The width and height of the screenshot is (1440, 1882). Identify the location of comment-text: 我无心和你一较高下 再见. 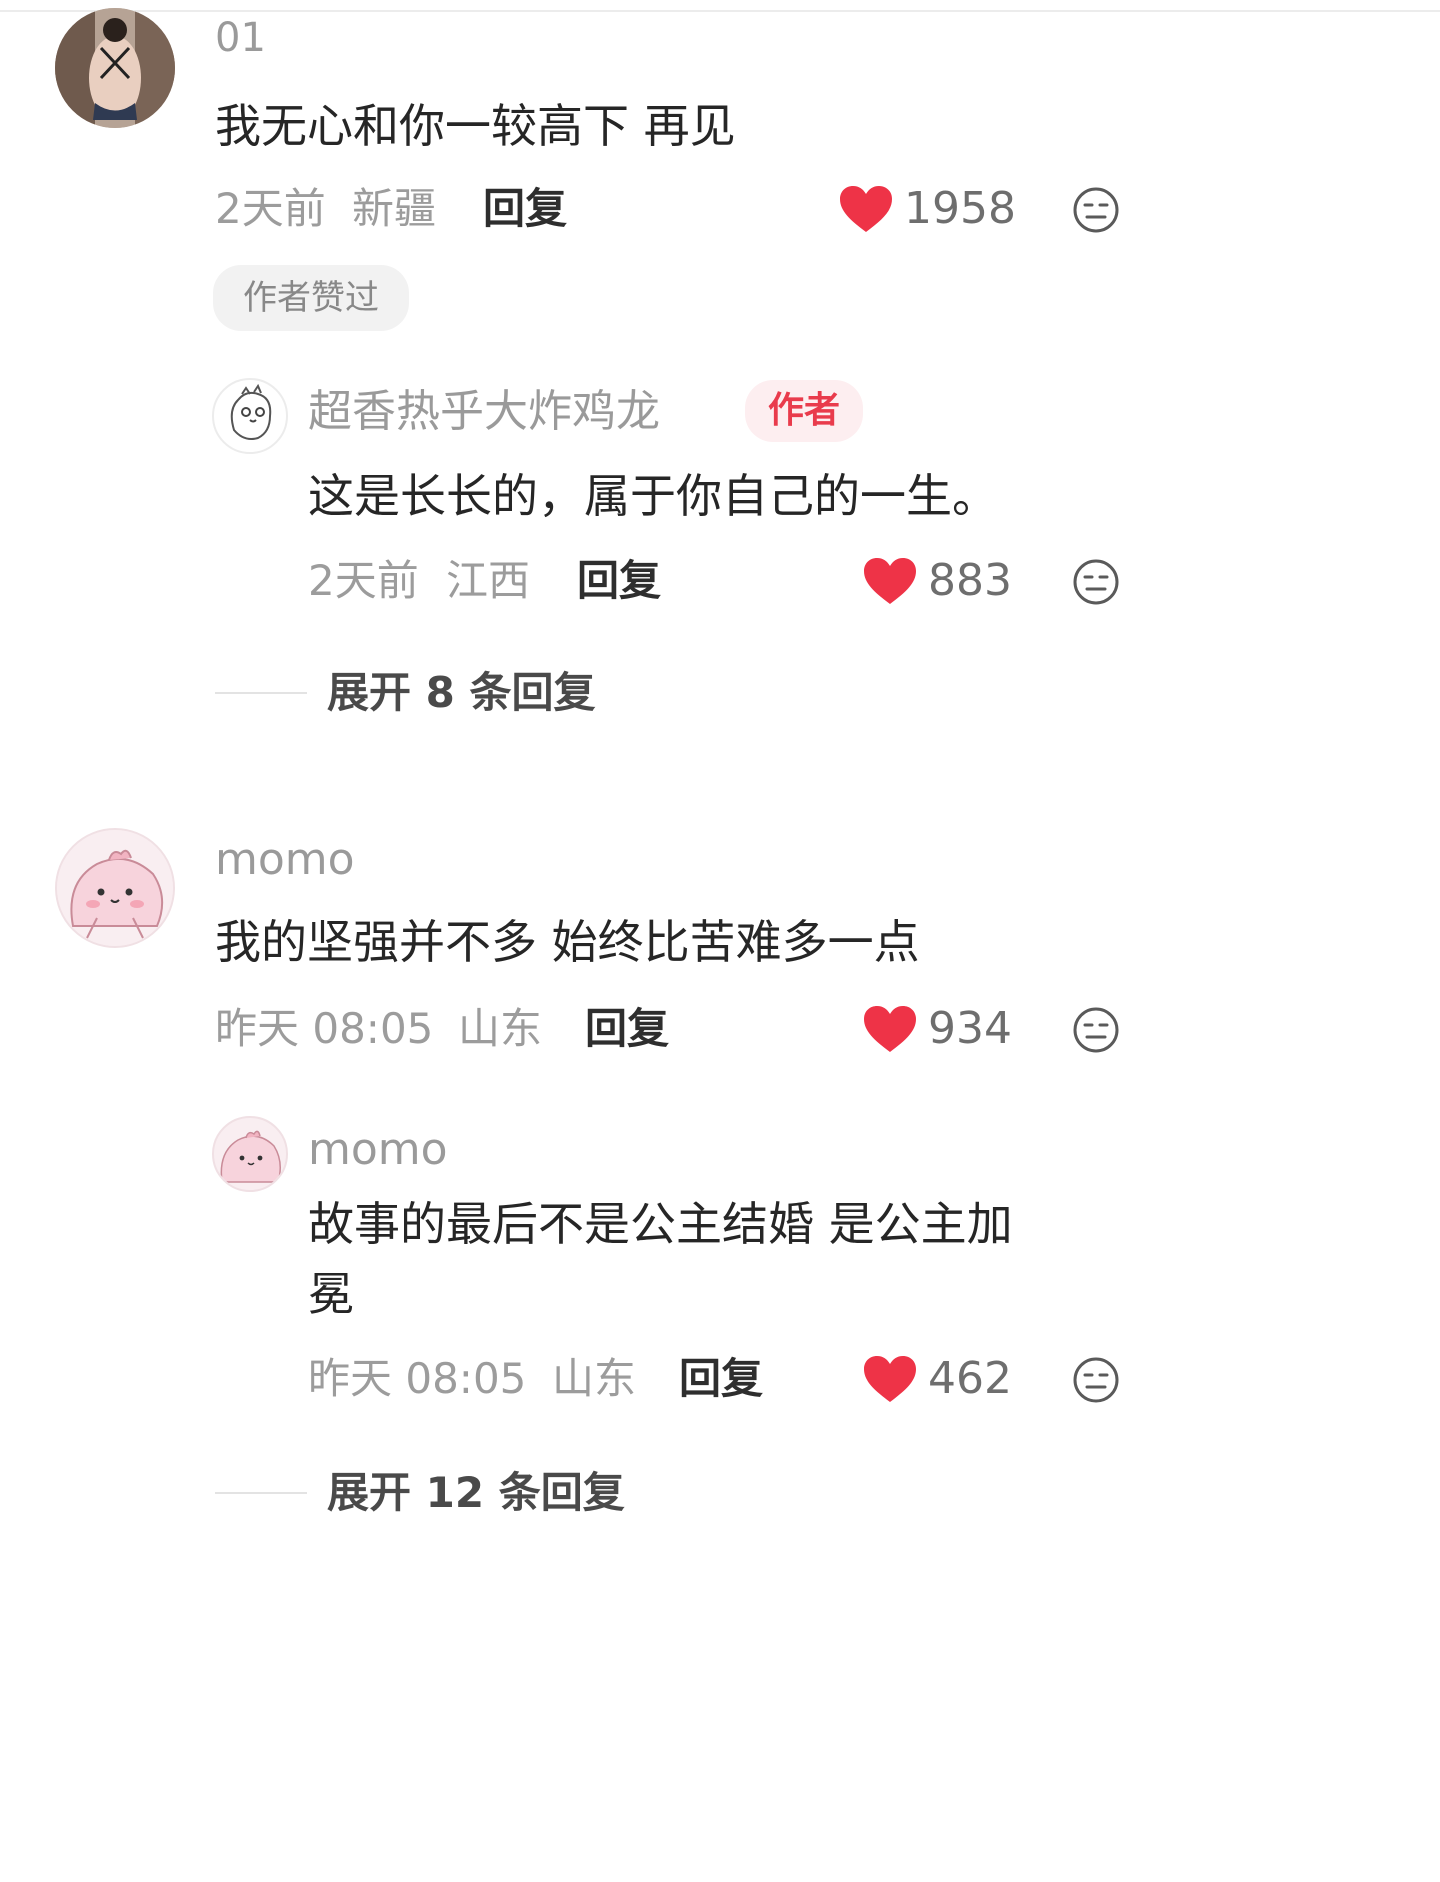
(475, 126).